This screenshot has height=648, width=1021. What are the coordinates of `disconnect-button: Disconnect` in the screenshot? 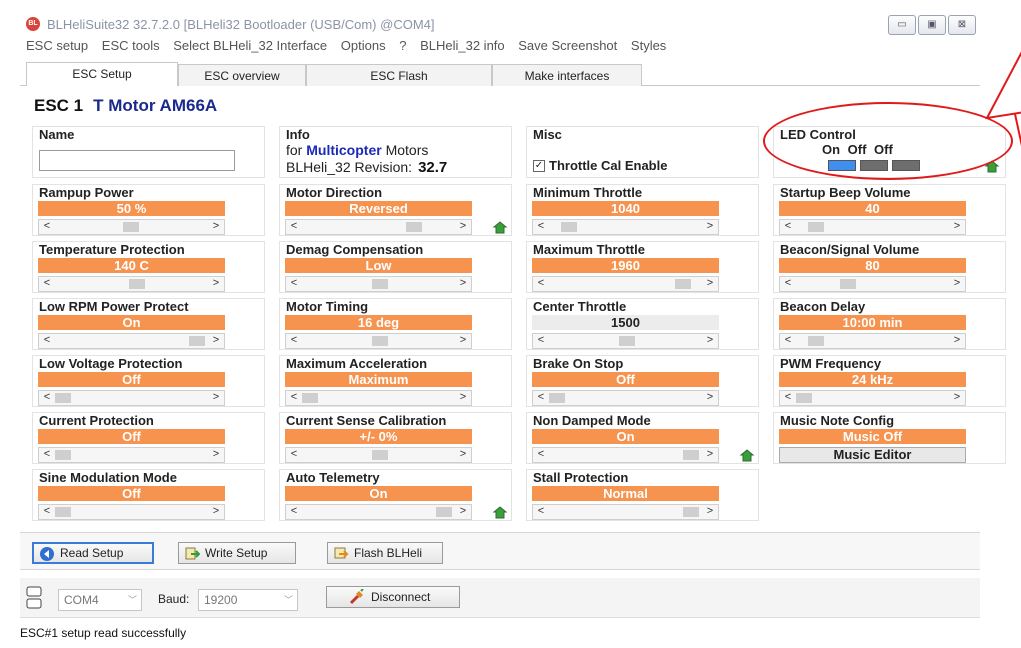 It's located at (393, 597).